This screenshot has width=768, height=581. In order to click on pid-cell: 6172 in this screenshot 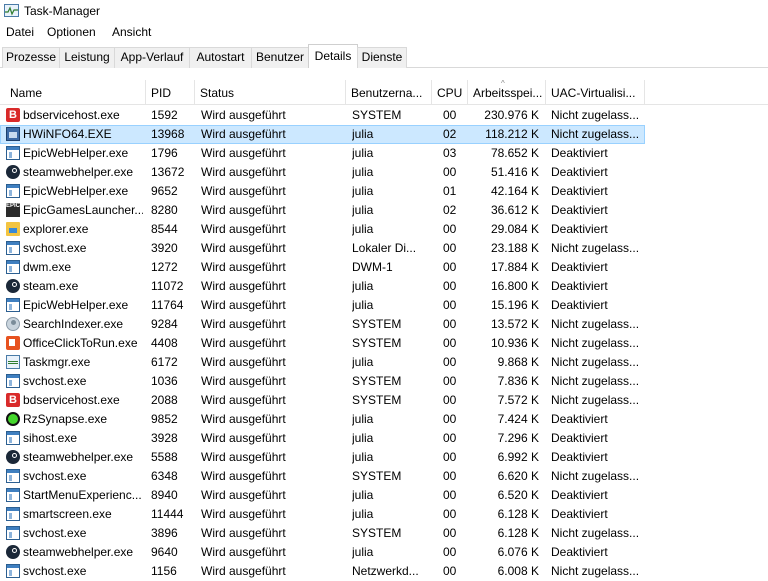, I will do `click(164, 362)`.